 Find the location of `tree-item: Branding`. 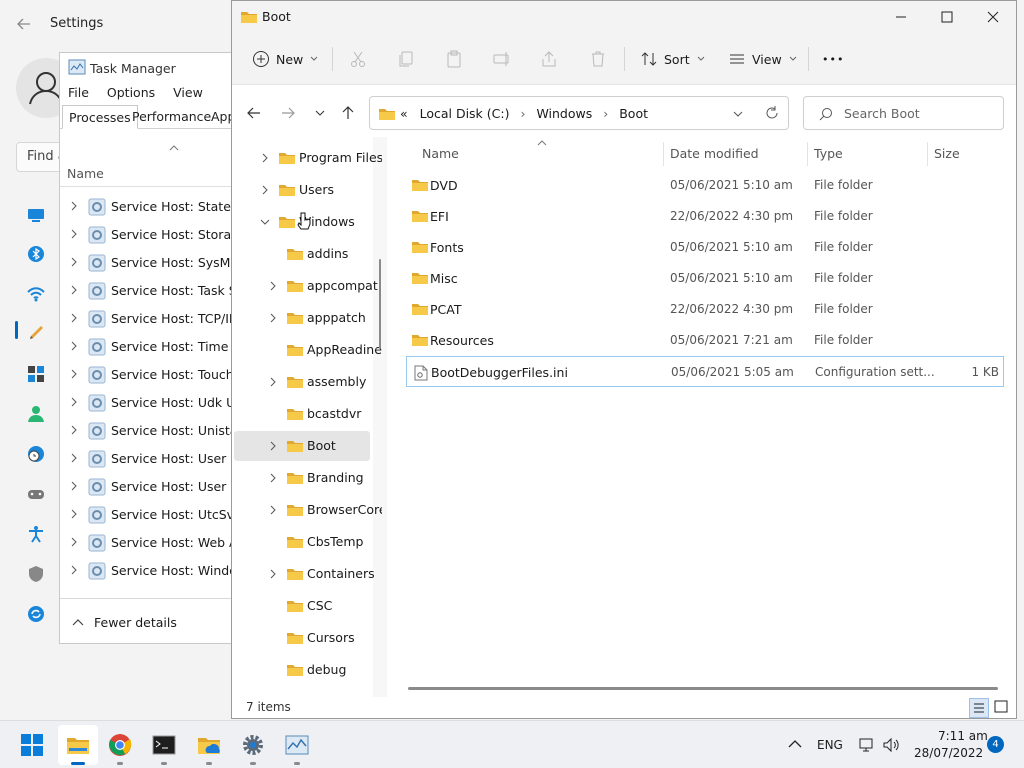

tree-item: Branding is located at coordinates (302, 478).